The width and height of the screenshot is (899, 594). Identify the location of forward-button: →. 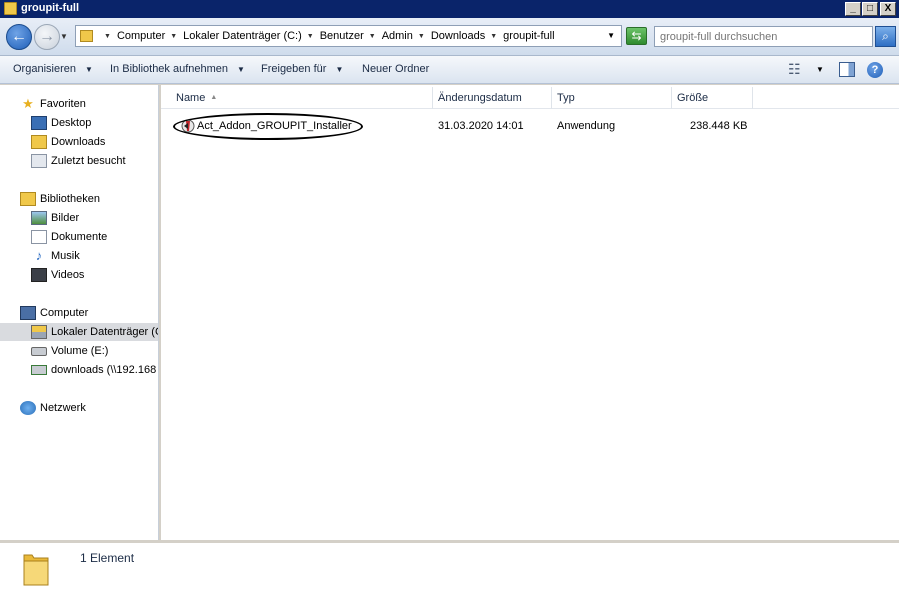
(47, 37).